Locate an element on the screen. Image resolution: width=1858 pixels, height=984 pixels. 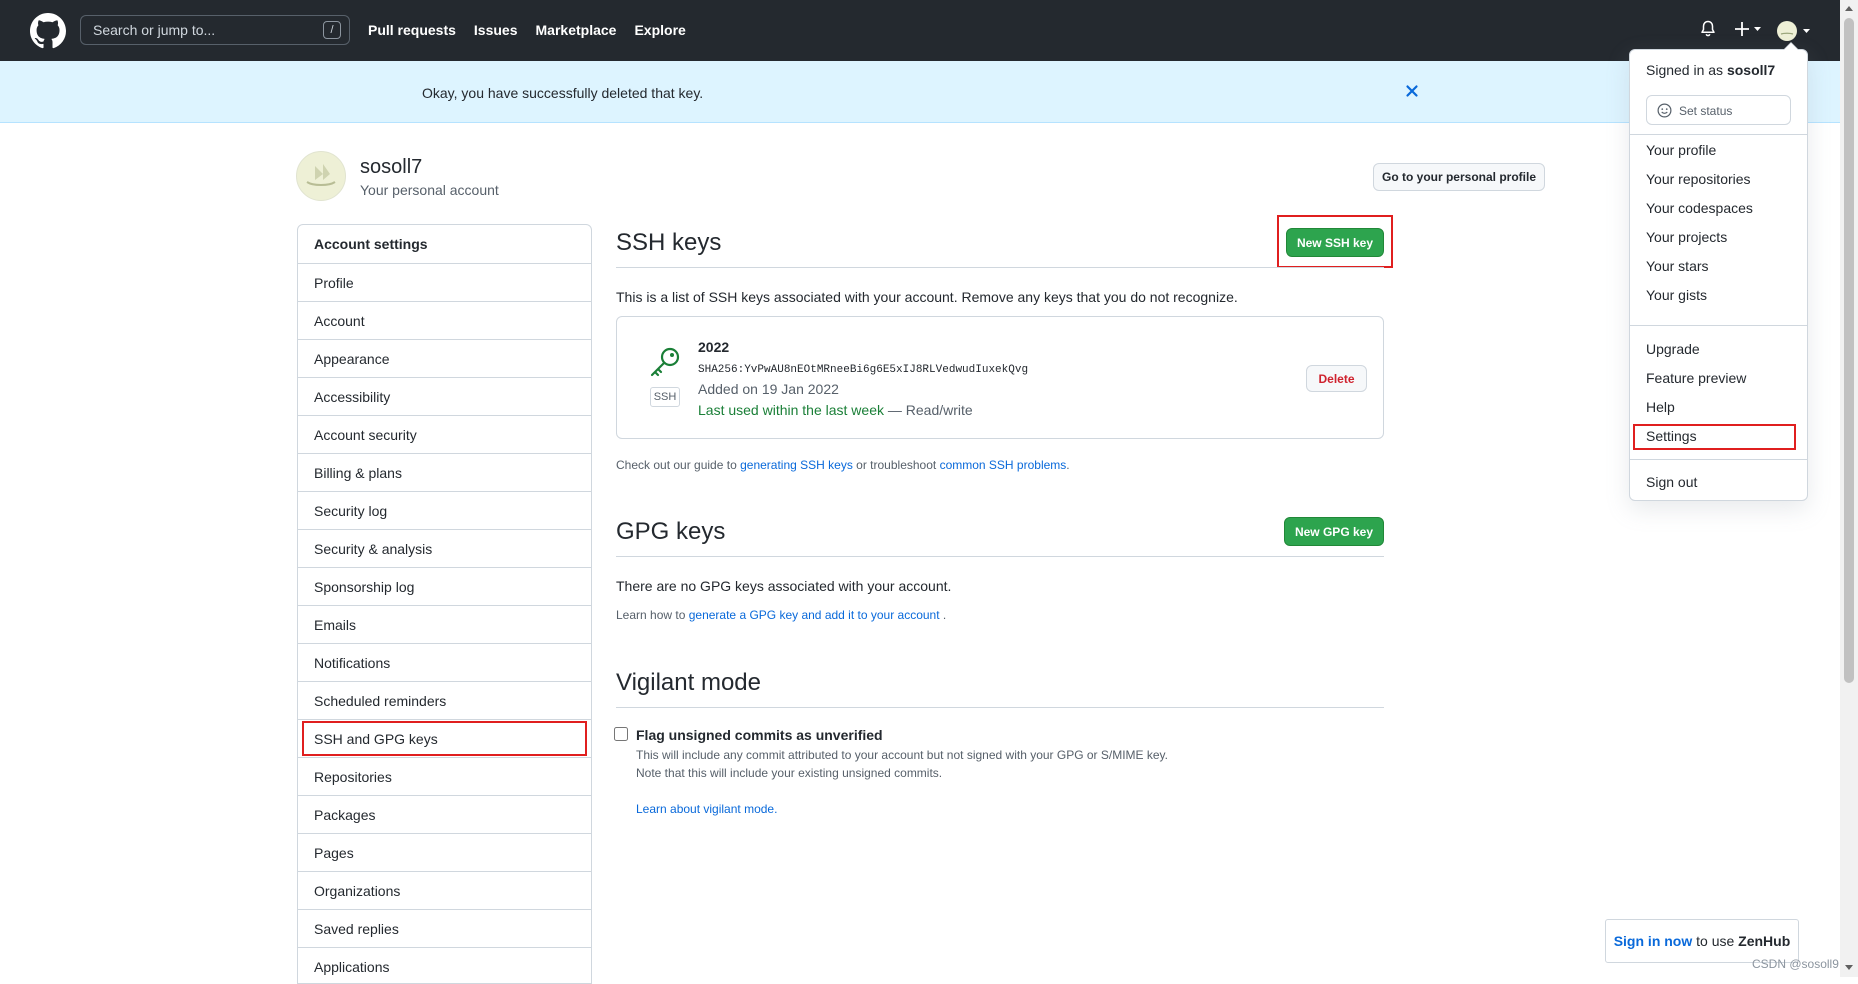
account-avatar is located at coordinates (321, 176).